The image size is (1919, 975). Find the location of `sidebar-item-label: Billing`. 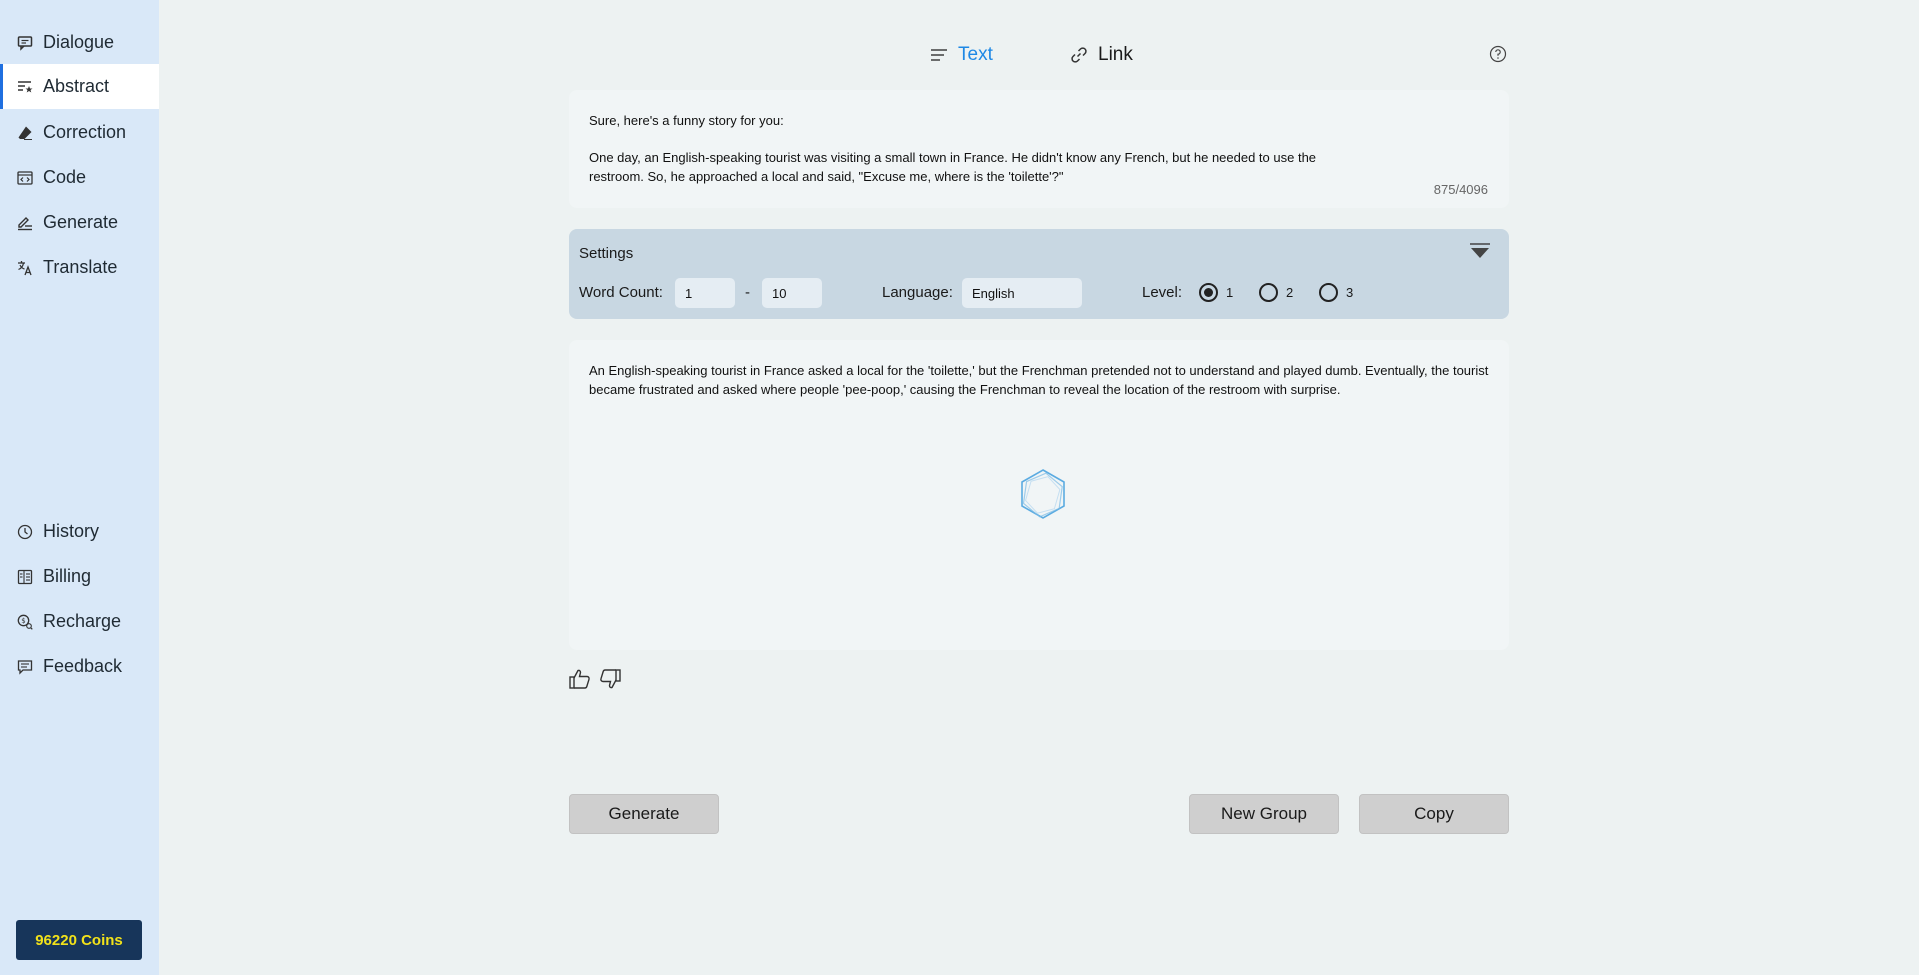

sidebar-item-label: Billing is located at coordinates (67, 576).